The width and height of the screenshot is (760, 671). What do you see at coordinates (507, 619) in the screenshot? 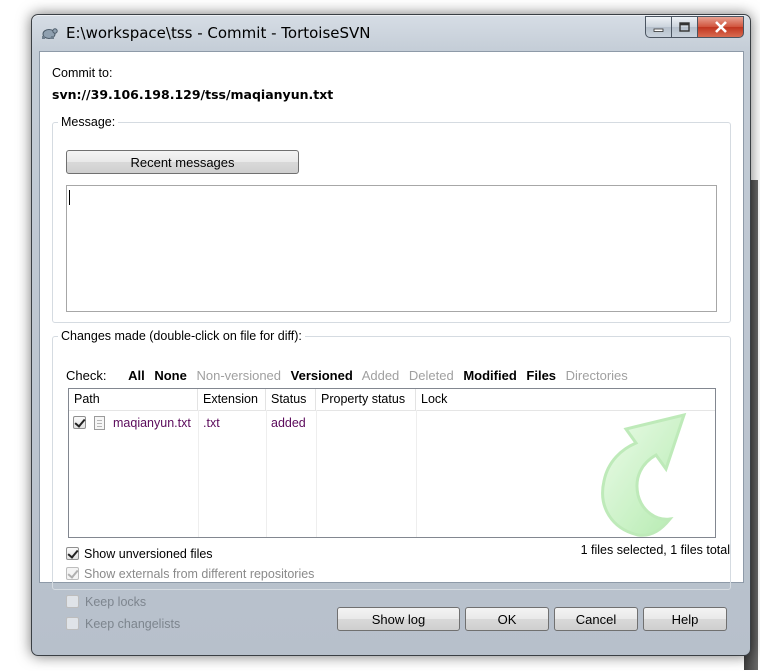
I see `ok-button: OK` at bounding box center [507, 619].